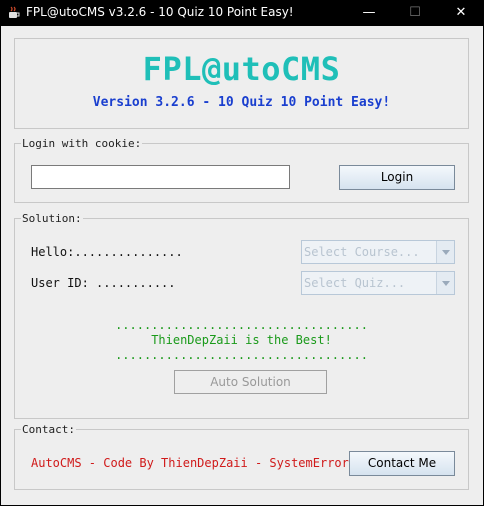 The height and width of the screenshot is (506, 484). I want to click on login-group: Login with cookie: Login, so click(241, 170).